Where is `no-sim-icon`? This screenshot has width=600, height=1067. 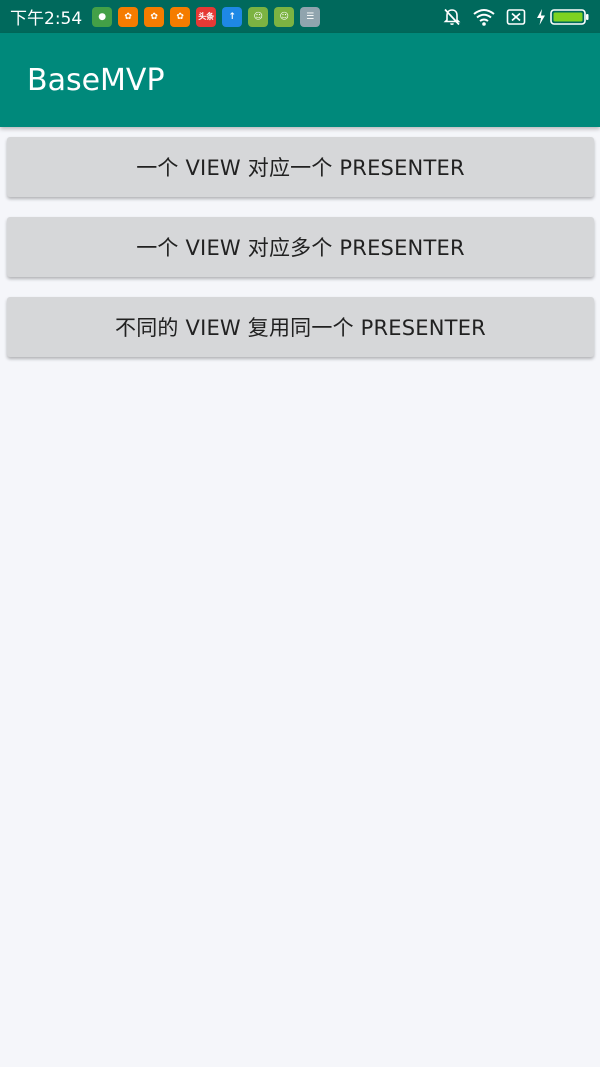
no-sim-icon is located at coordinates (516, 17).